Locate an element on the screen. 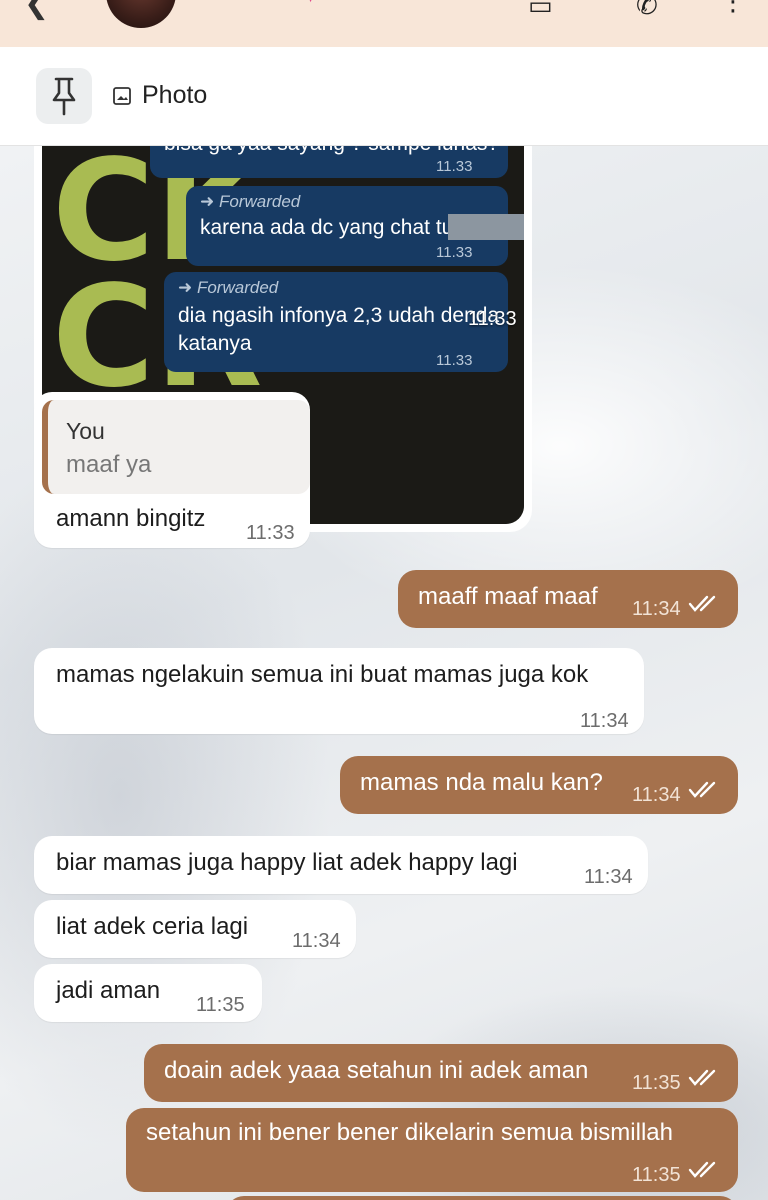  embedded-forward-2: ➜ Forwarded is located at coordinates (250, 201).